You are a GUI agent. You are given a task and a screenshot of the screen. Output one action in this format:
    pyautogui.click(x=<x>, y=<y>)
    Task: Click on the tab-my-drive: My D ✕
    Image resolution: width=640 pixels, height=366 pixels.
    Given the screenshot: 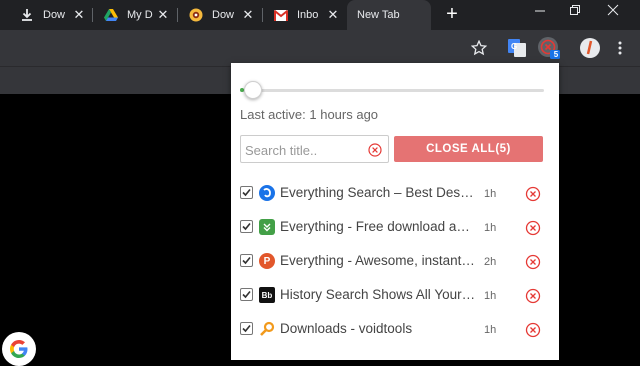 What is the action you would take?
    pyautogui.click(x=135, y=15)
    